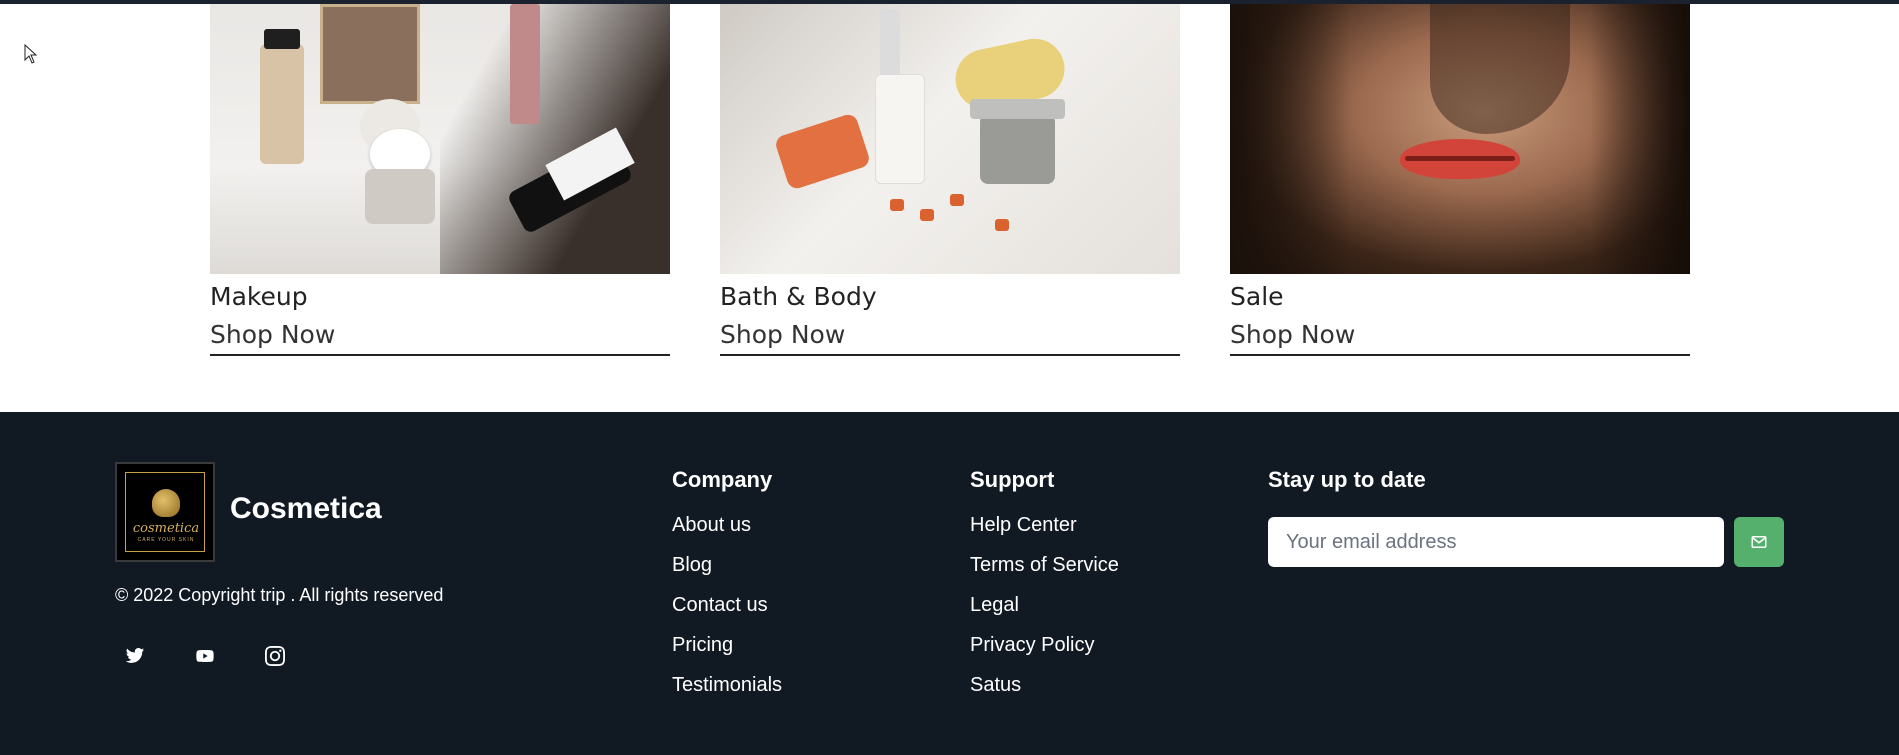 Image resolution: width=1899 pixels, height=755 pixels. What do you see at coordinates (727, 645) in the screenshot?
I see `footer-link-pricing: Pricing` at bounding box center [727, 645].